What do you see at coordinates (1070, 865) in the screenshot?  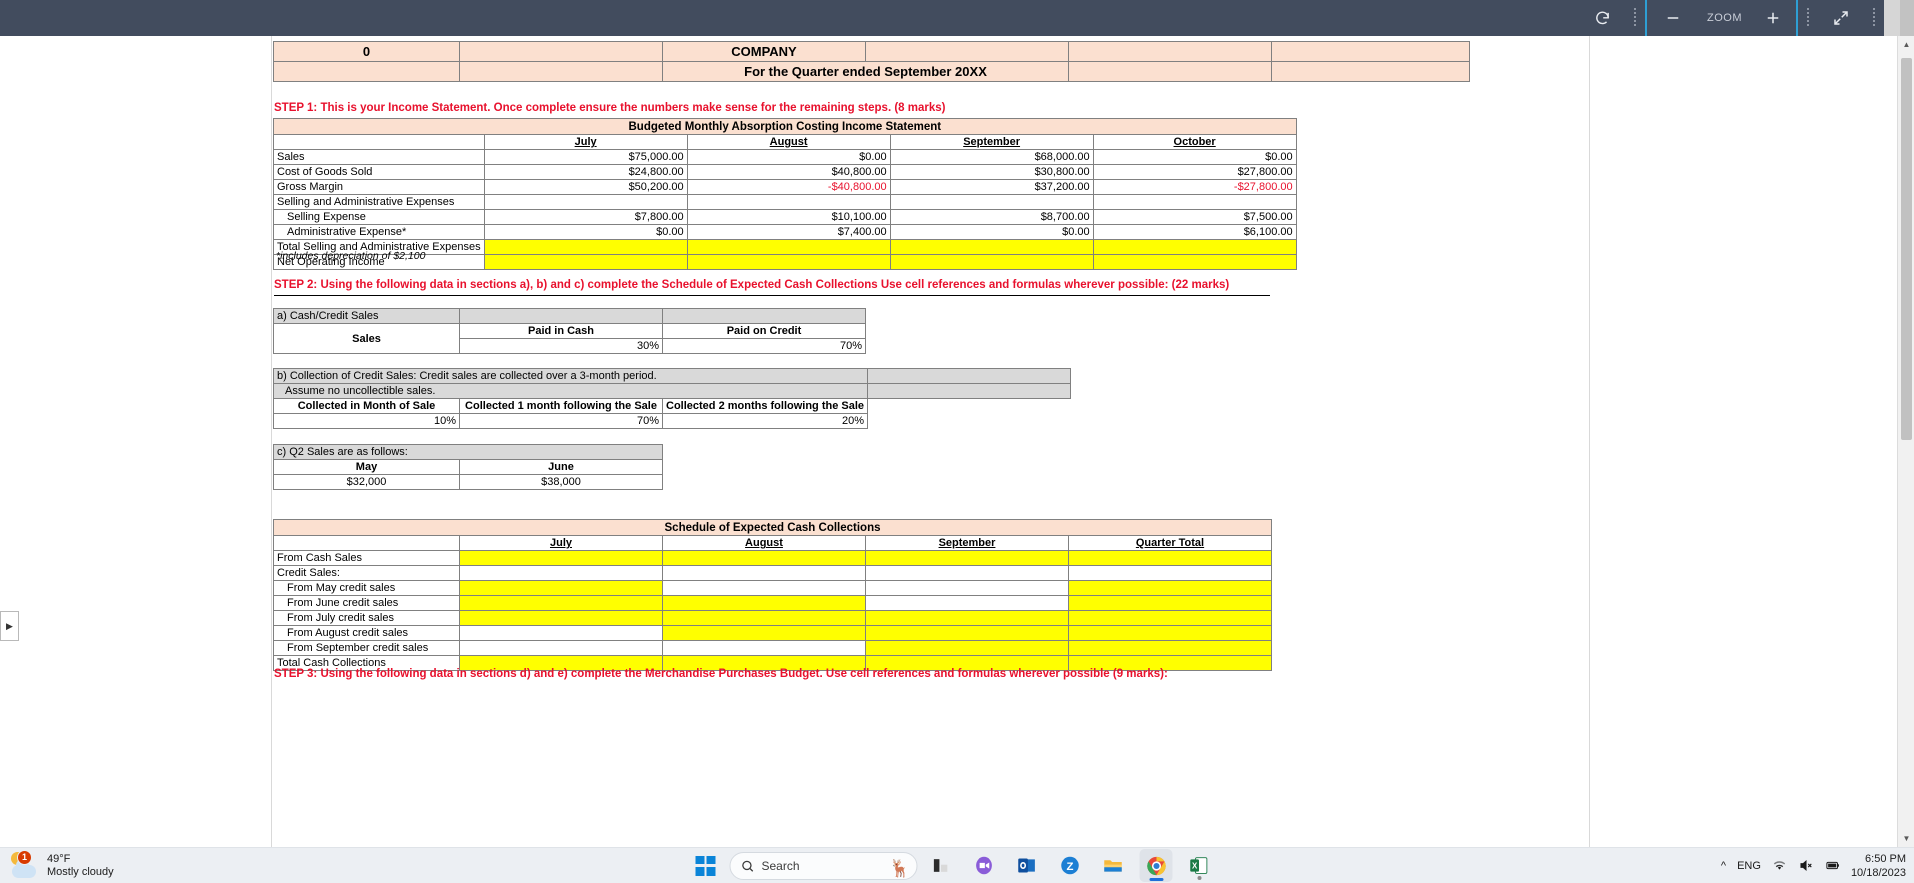 I see `taskbar-app-zotero: Z` at bounding box center [1070, 865].